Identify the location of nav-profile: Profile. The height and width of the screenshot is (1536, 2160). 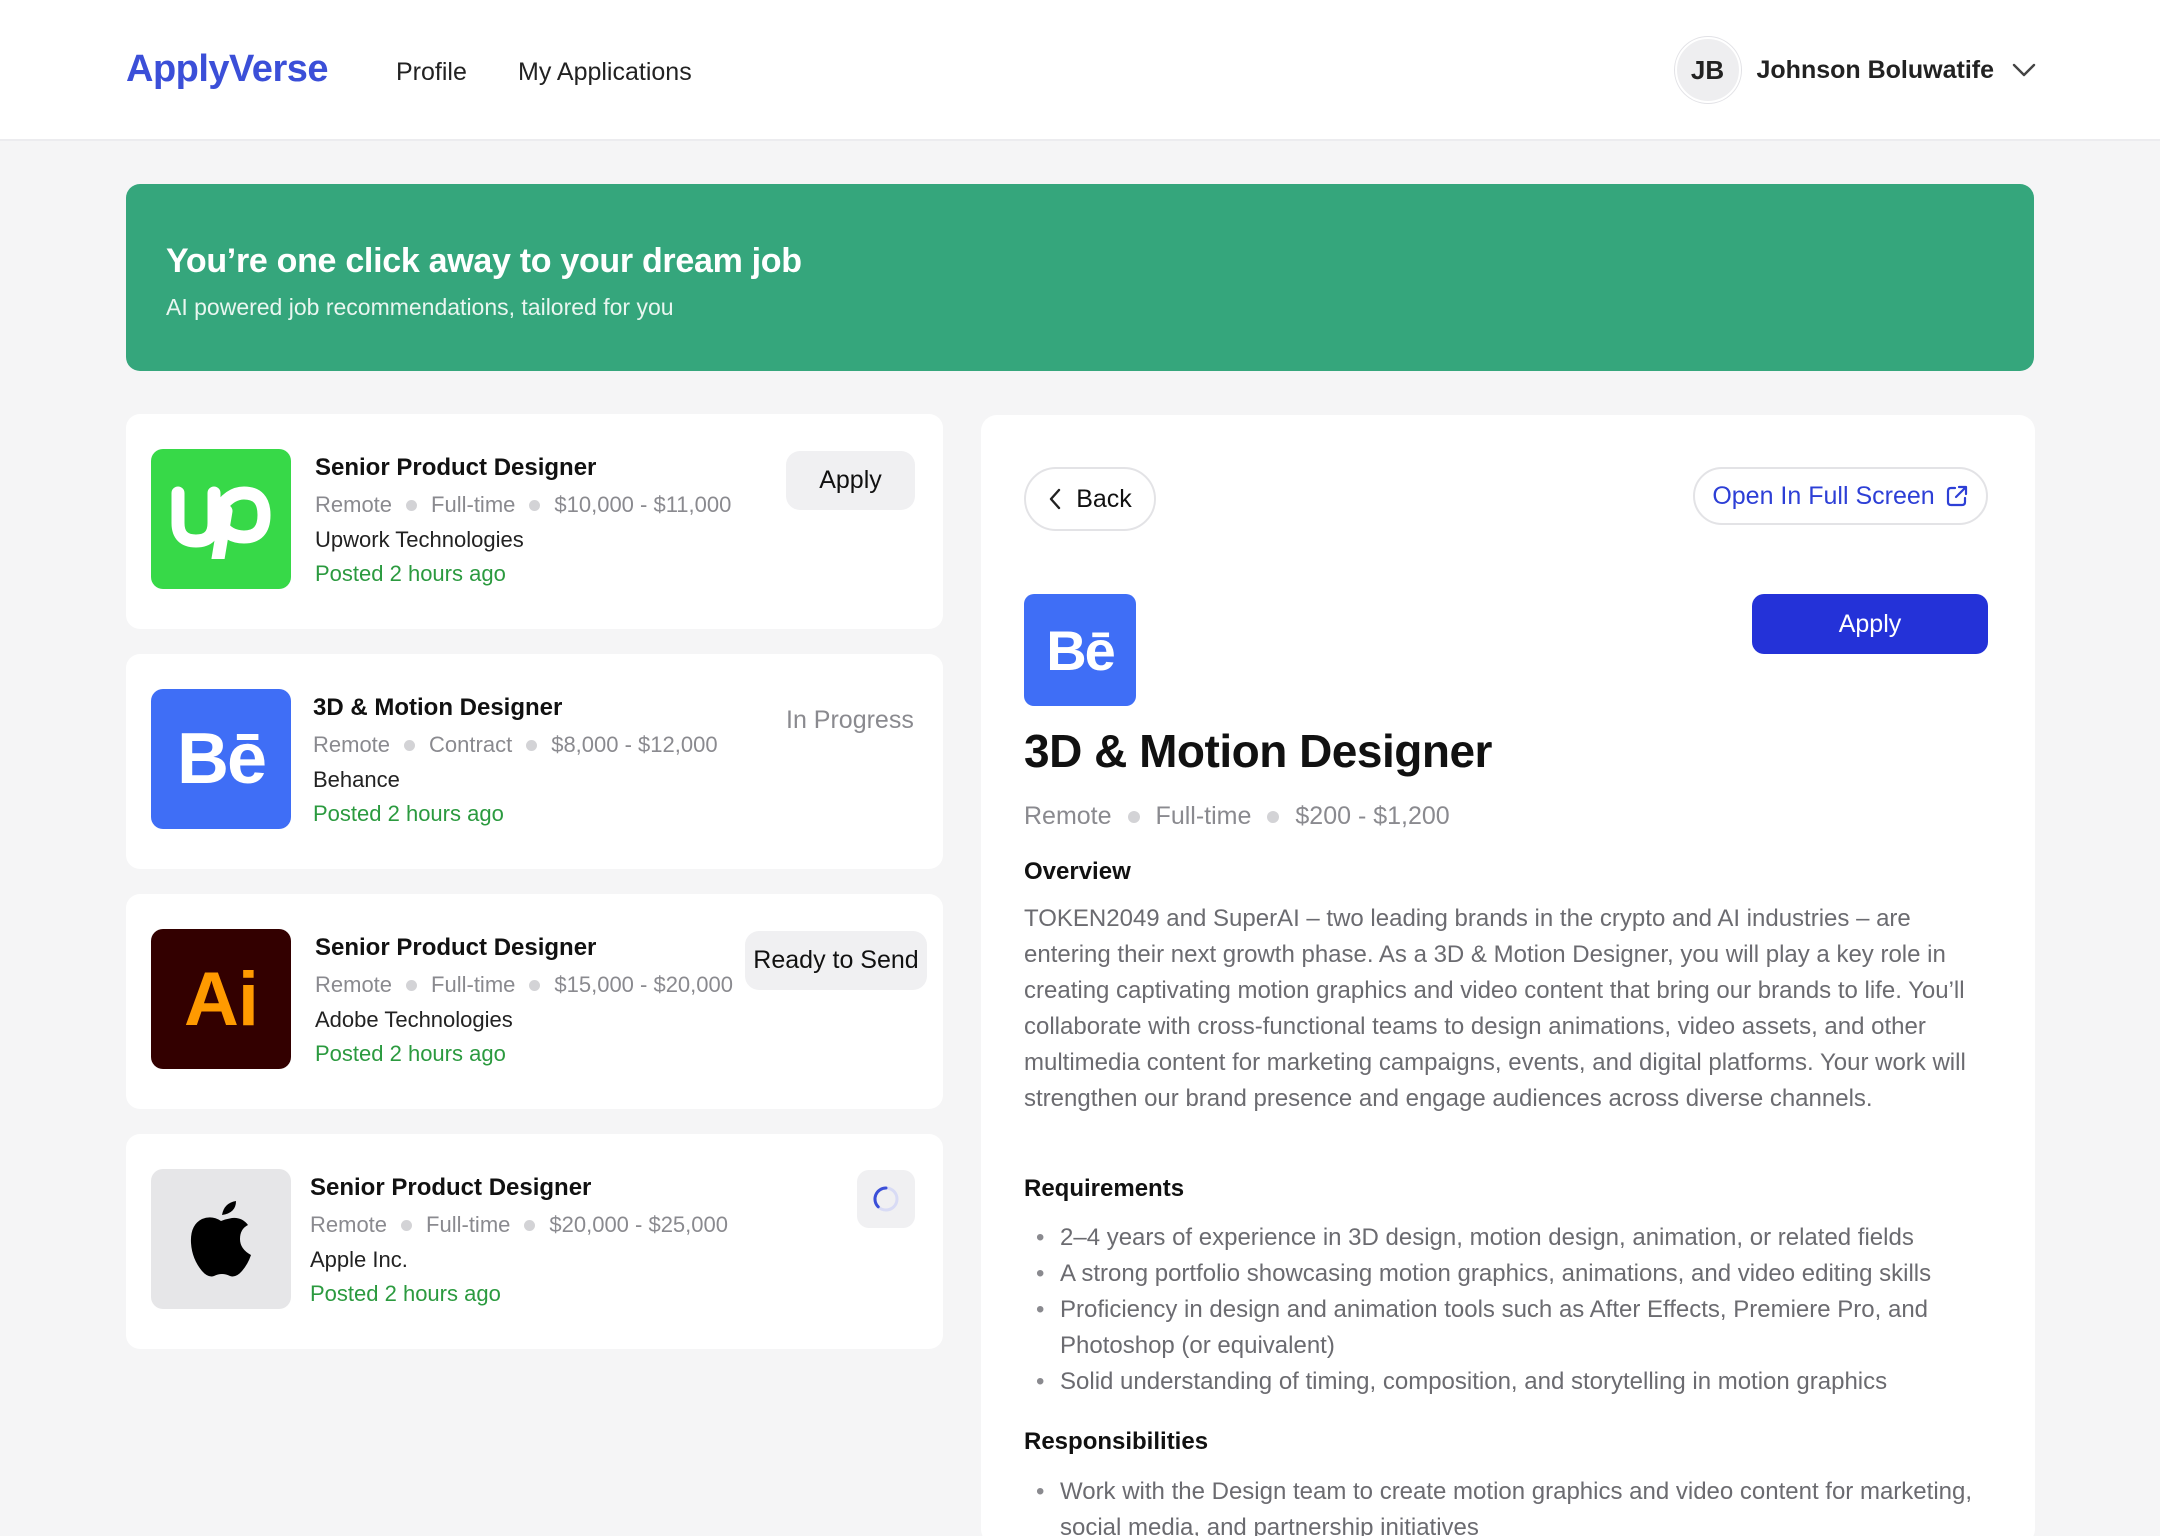
(431, 72).